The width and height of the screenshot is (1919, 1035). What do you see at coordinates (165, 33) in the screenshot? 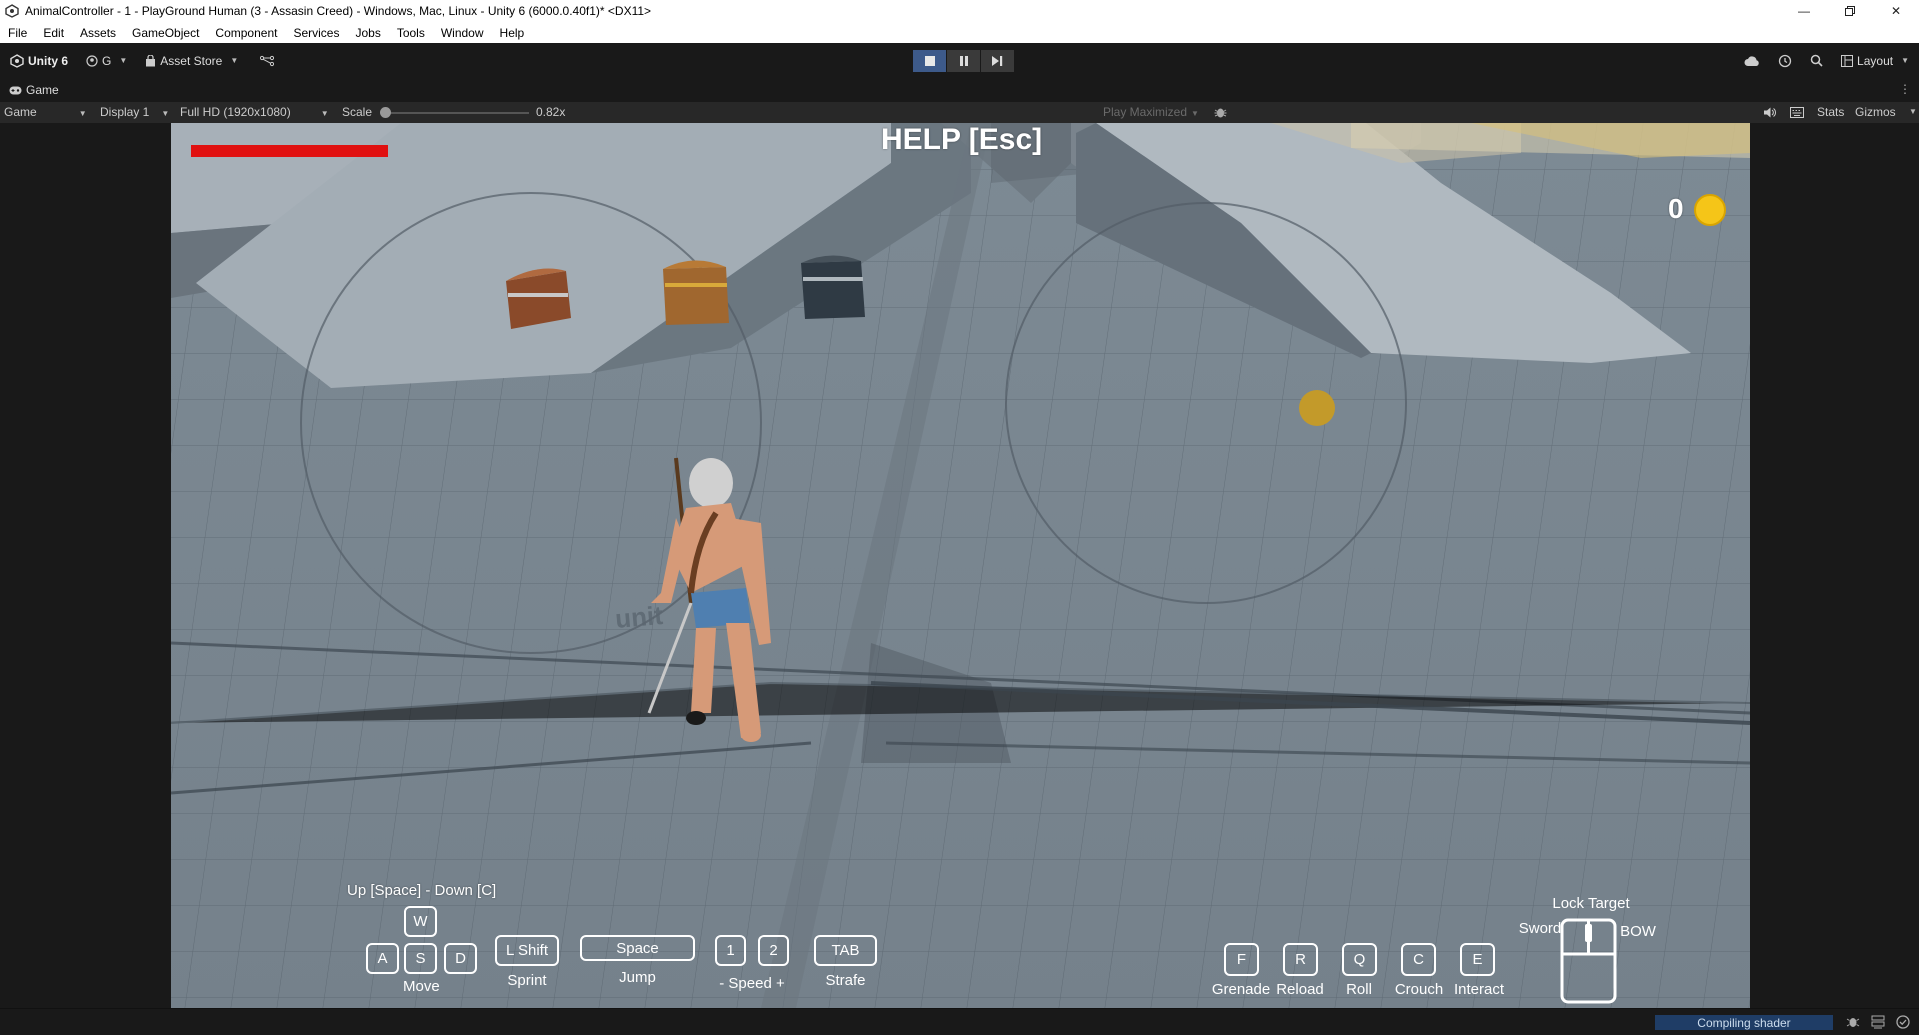
I see `menu-gameobject: GameObject` at bounding box center [165, 33].